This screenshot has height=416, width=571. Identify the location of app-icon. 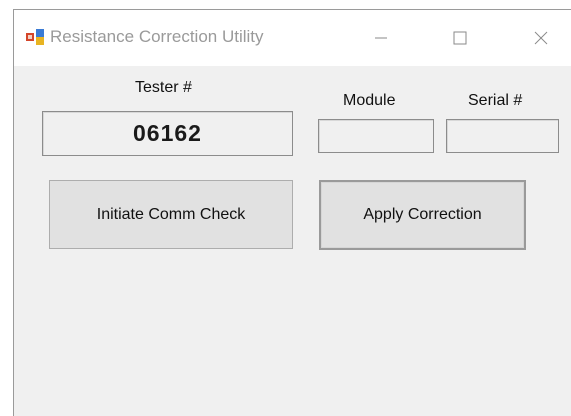
(35, 37).